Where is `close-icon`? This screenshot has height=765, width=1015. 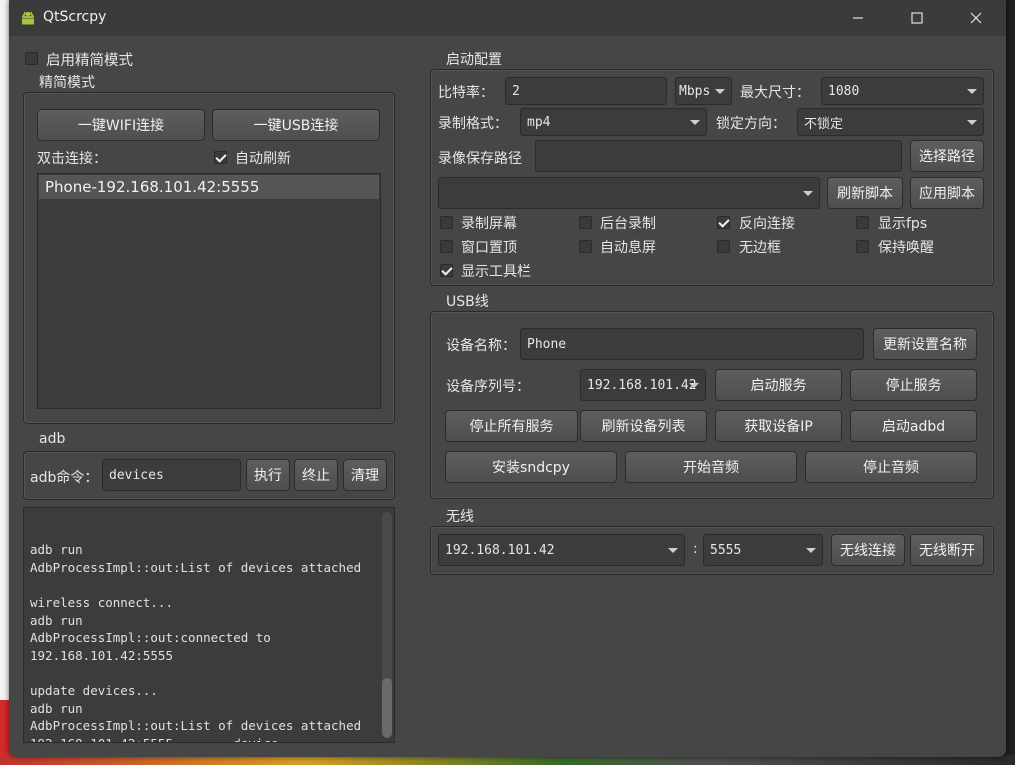 close-icon is located at coordinates (976, 18).